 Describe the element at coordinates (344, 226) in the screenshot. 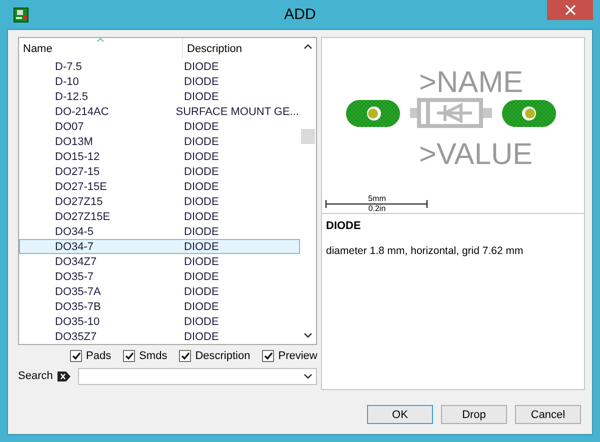

I see `description-title: DIODE` at that location.